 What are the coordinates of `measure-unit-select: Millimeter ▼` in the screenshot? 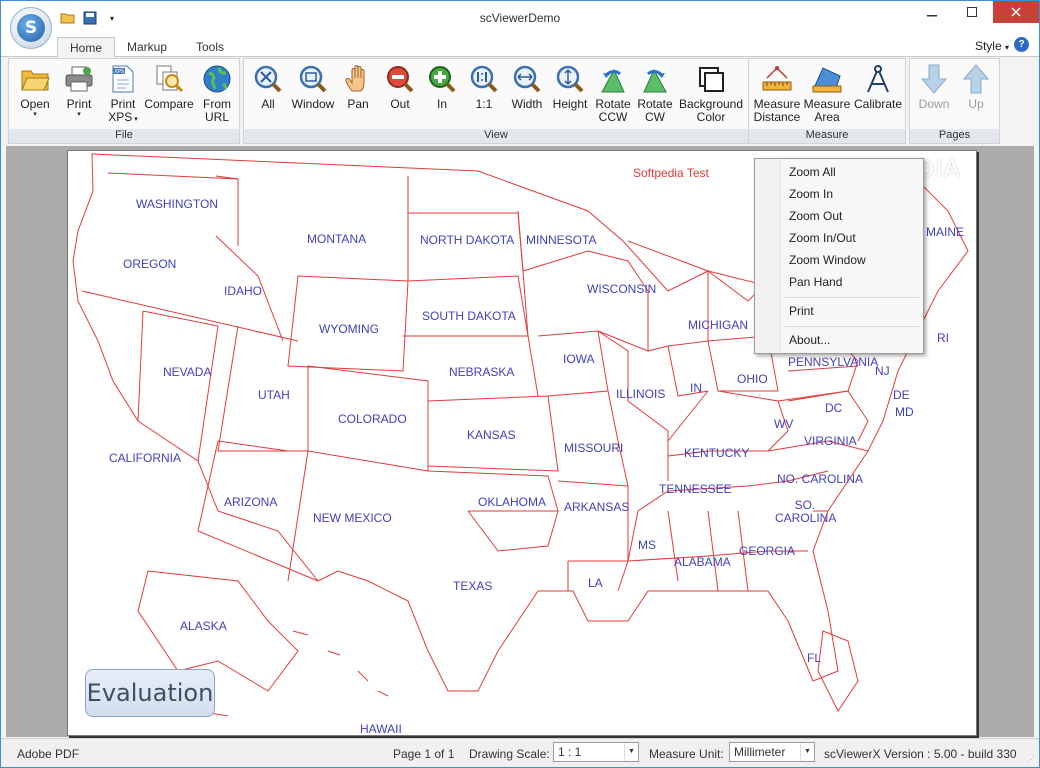 It's located at (772, 752).